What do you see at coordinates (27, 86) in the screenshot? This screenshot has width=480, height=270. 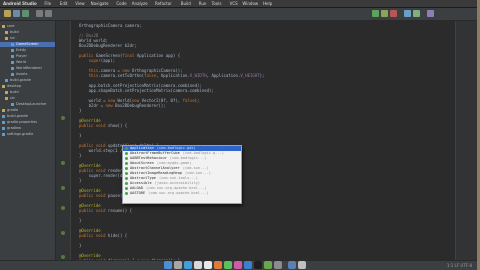 I see `tree-item: desktop` at bounding box center [27, 86].